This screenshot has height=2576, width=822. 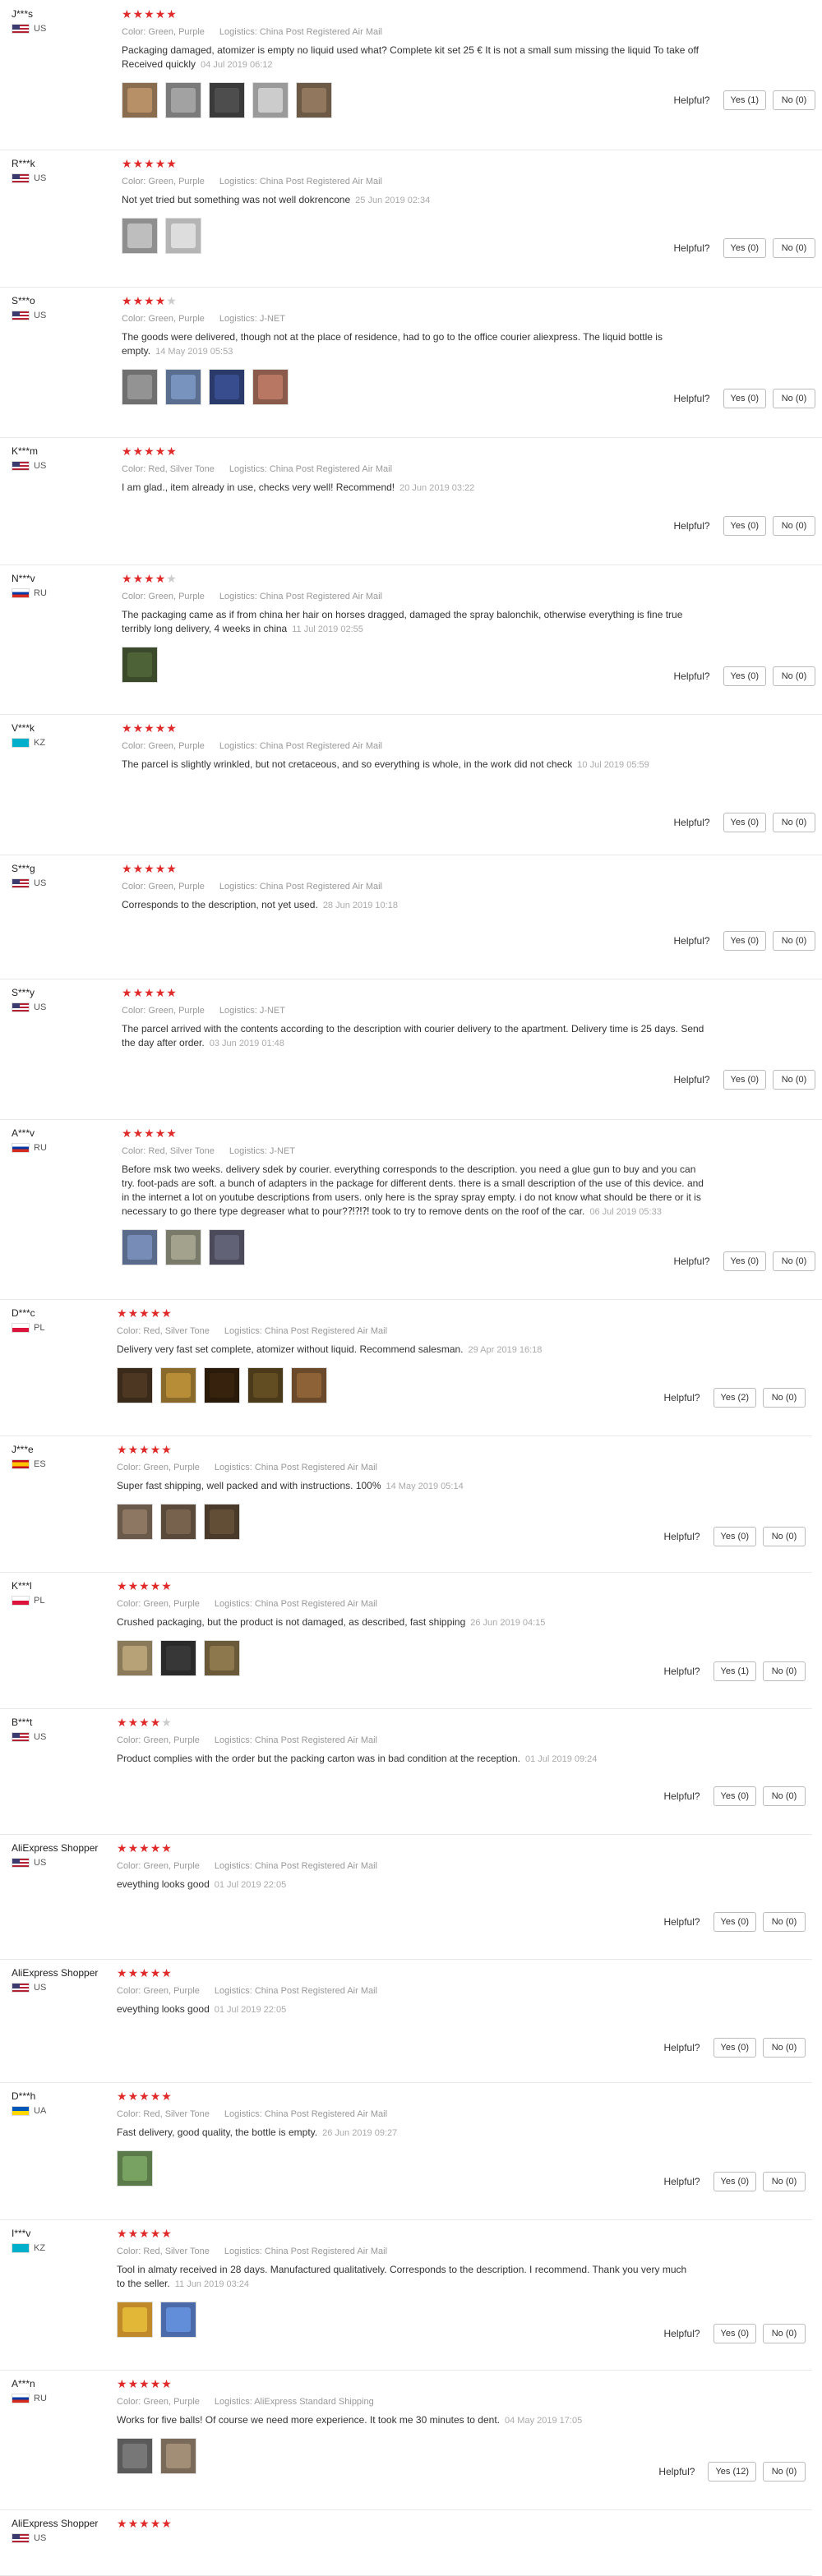 I want to click on reviewer-info: N***v RU, so click(x=65, y=585).